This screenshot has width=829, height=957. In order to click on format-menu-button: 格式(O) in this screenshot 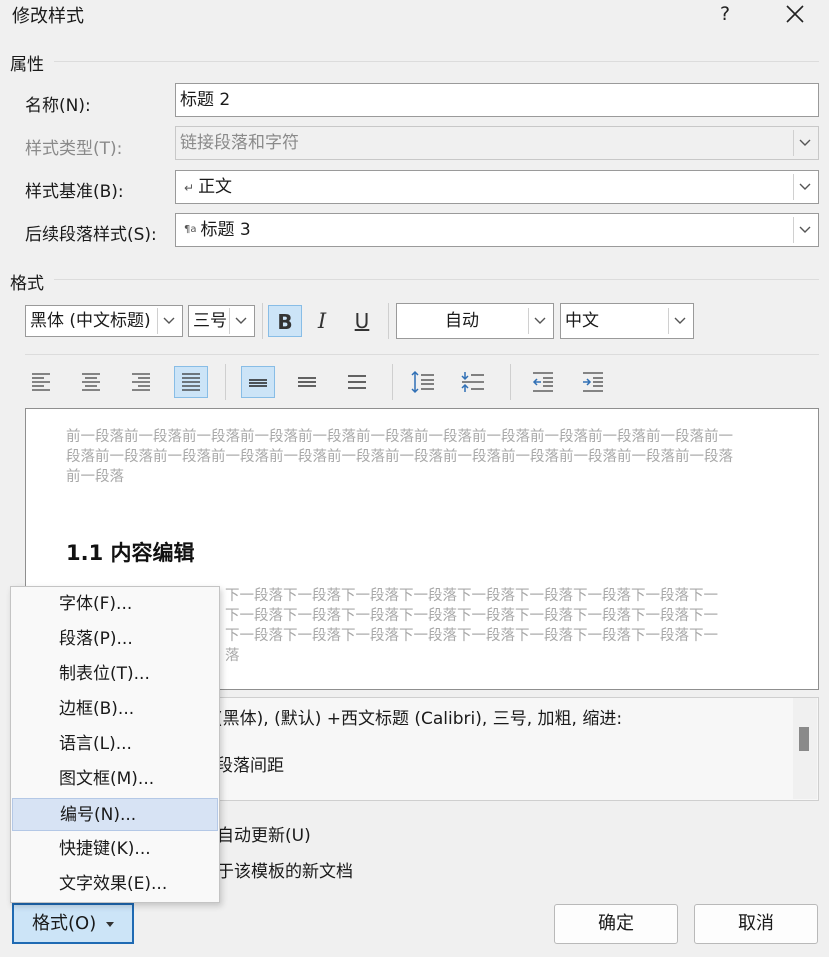, I will do `click(73, 923)`.